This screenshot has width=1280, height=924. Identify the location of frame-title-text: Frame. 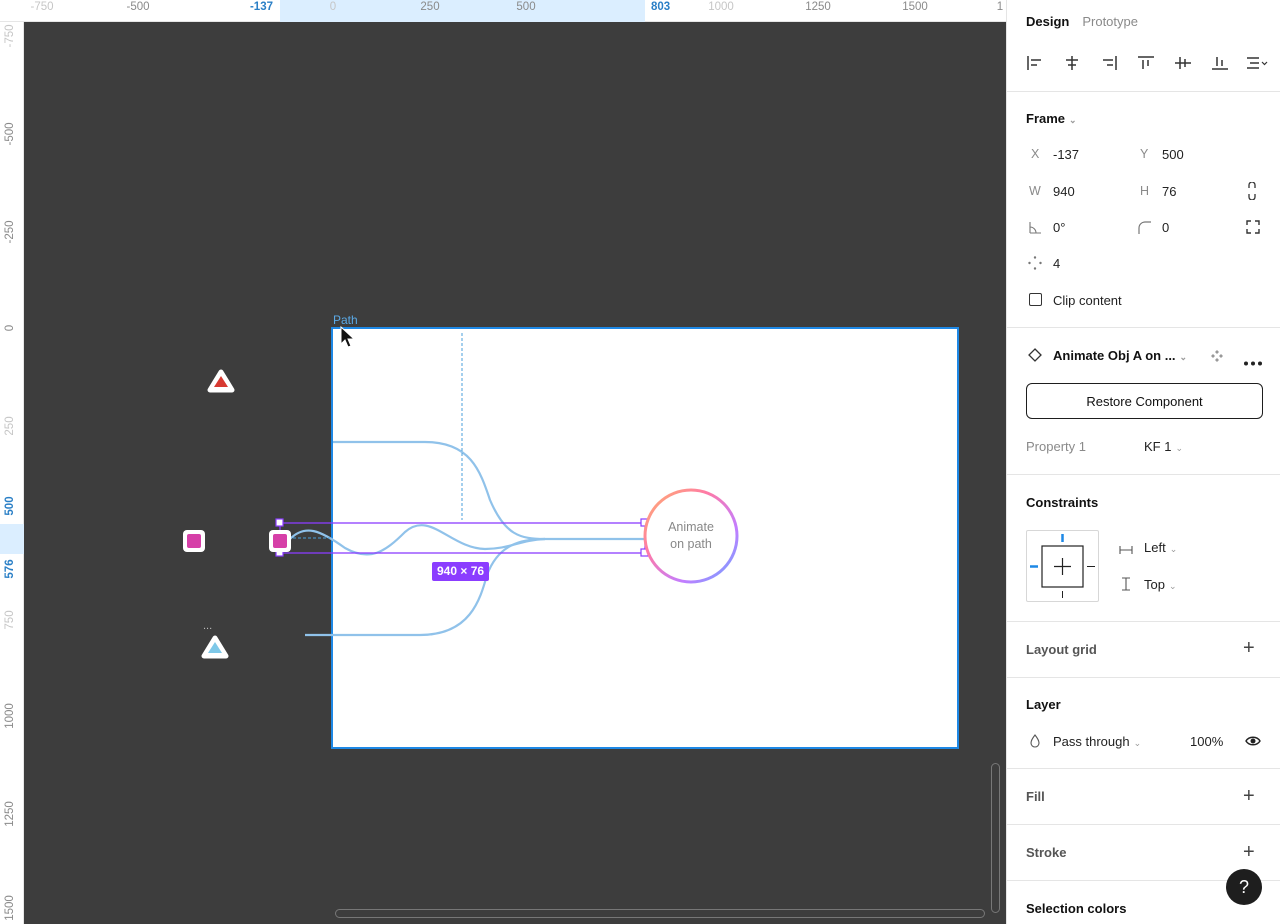
(1046, 118).